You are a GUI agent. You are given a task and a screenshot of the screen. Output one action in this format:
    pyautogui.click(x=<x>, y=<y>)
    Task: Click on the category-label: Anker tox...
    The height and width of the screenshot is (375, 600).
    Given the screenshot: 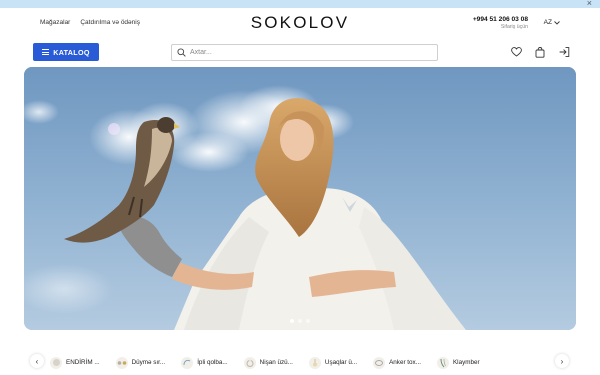 What is the action you would take?
    pyautogui.click(x=405, y=362)
    